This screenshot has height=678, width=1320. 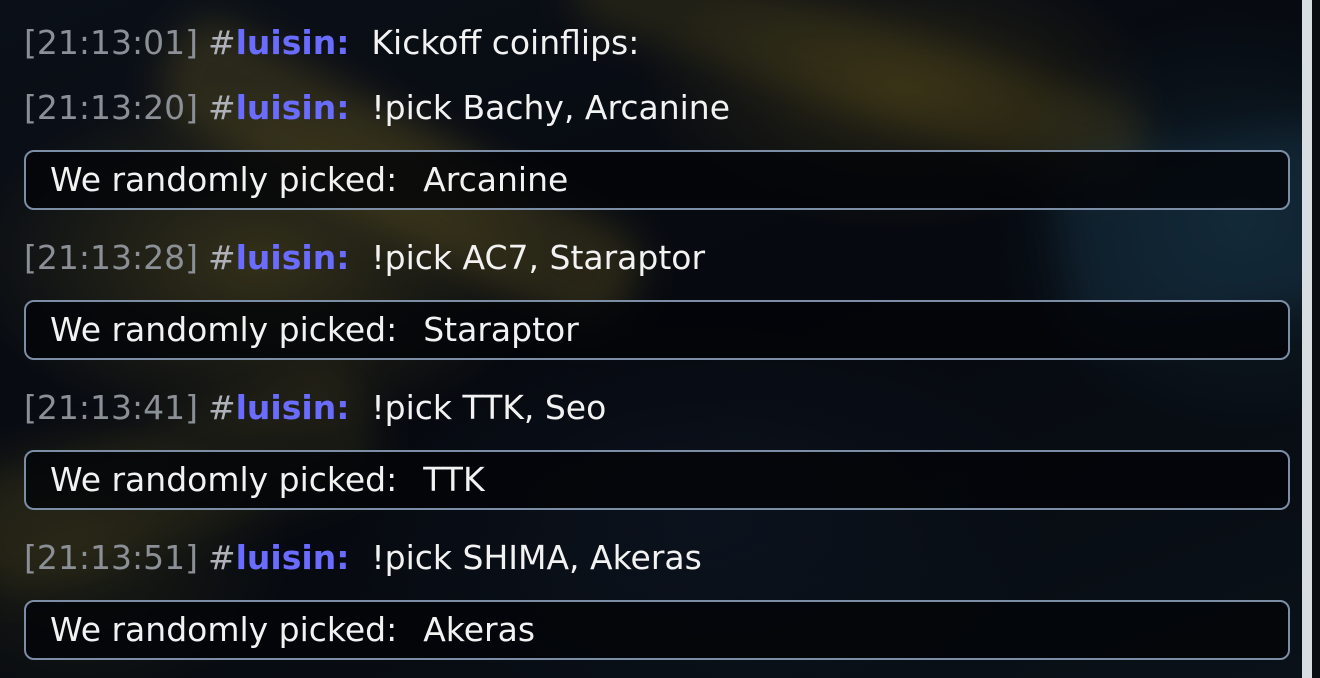 I want to click on message-text: !pick Bachy, Arcanine, so click(x=551, y=107).